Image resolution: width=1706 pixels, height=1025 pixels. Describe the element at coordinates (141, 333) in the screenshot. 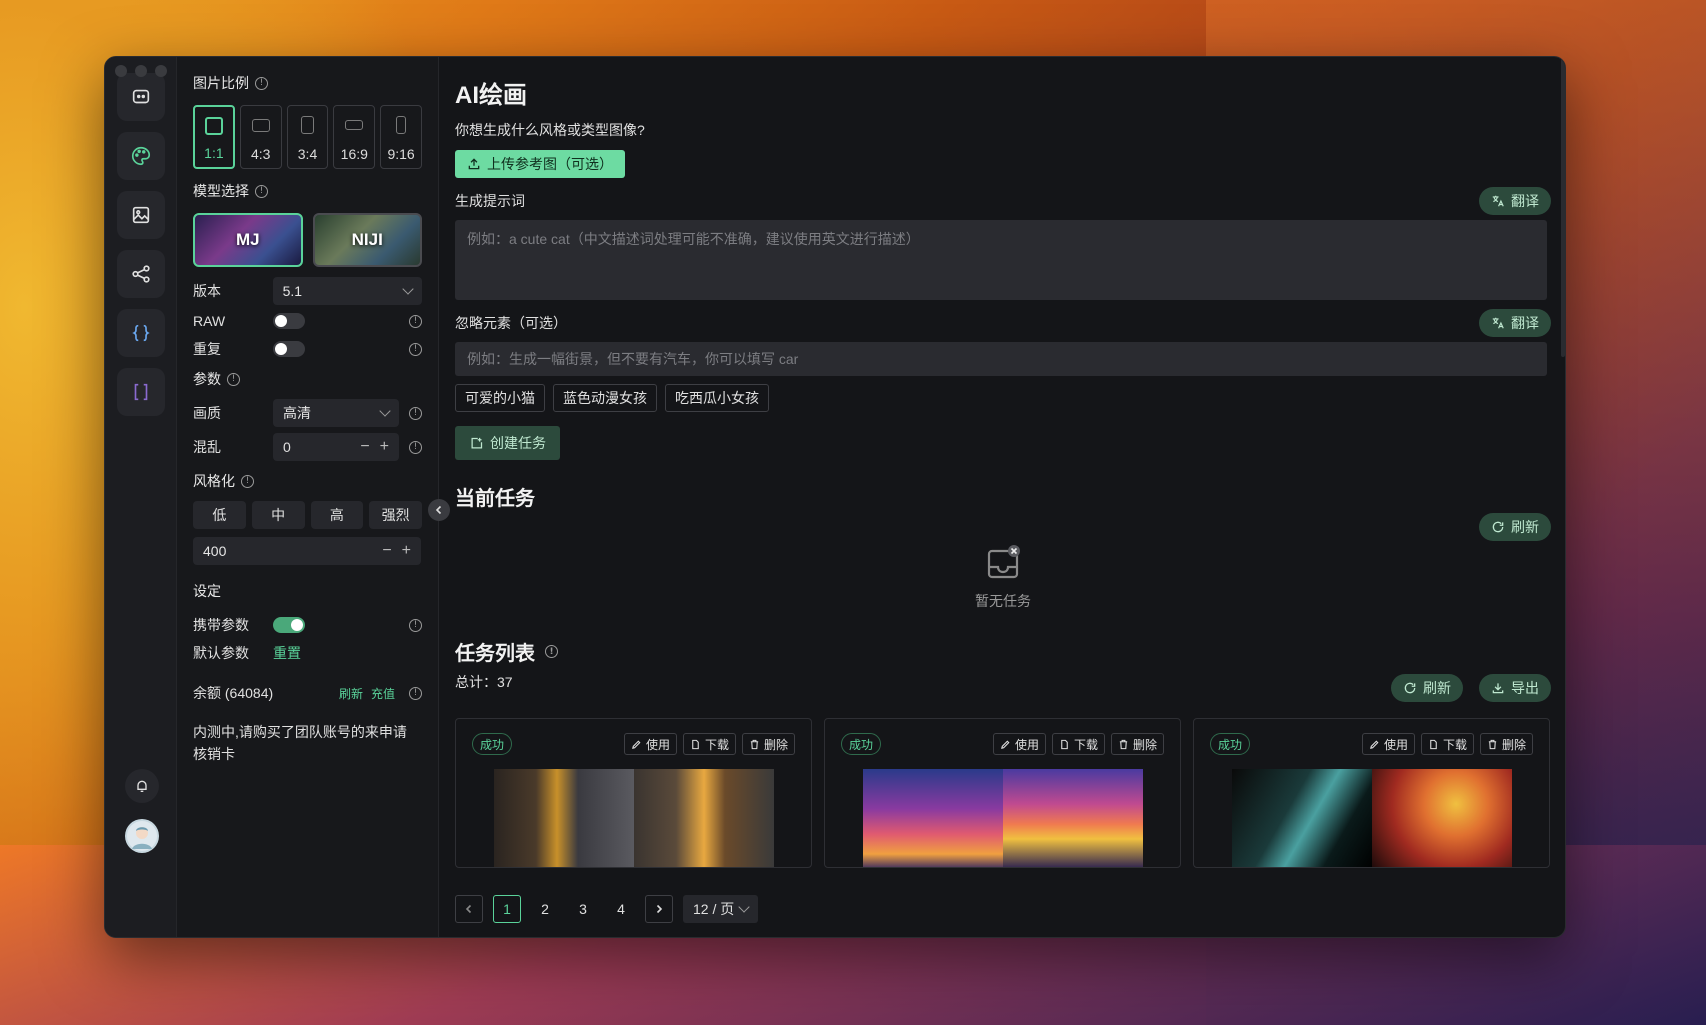

I see `json-nav-button` at that location.